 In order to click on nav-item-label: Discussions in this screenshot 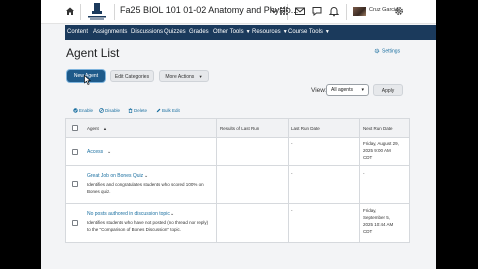, I will do `click(147, 32)`.